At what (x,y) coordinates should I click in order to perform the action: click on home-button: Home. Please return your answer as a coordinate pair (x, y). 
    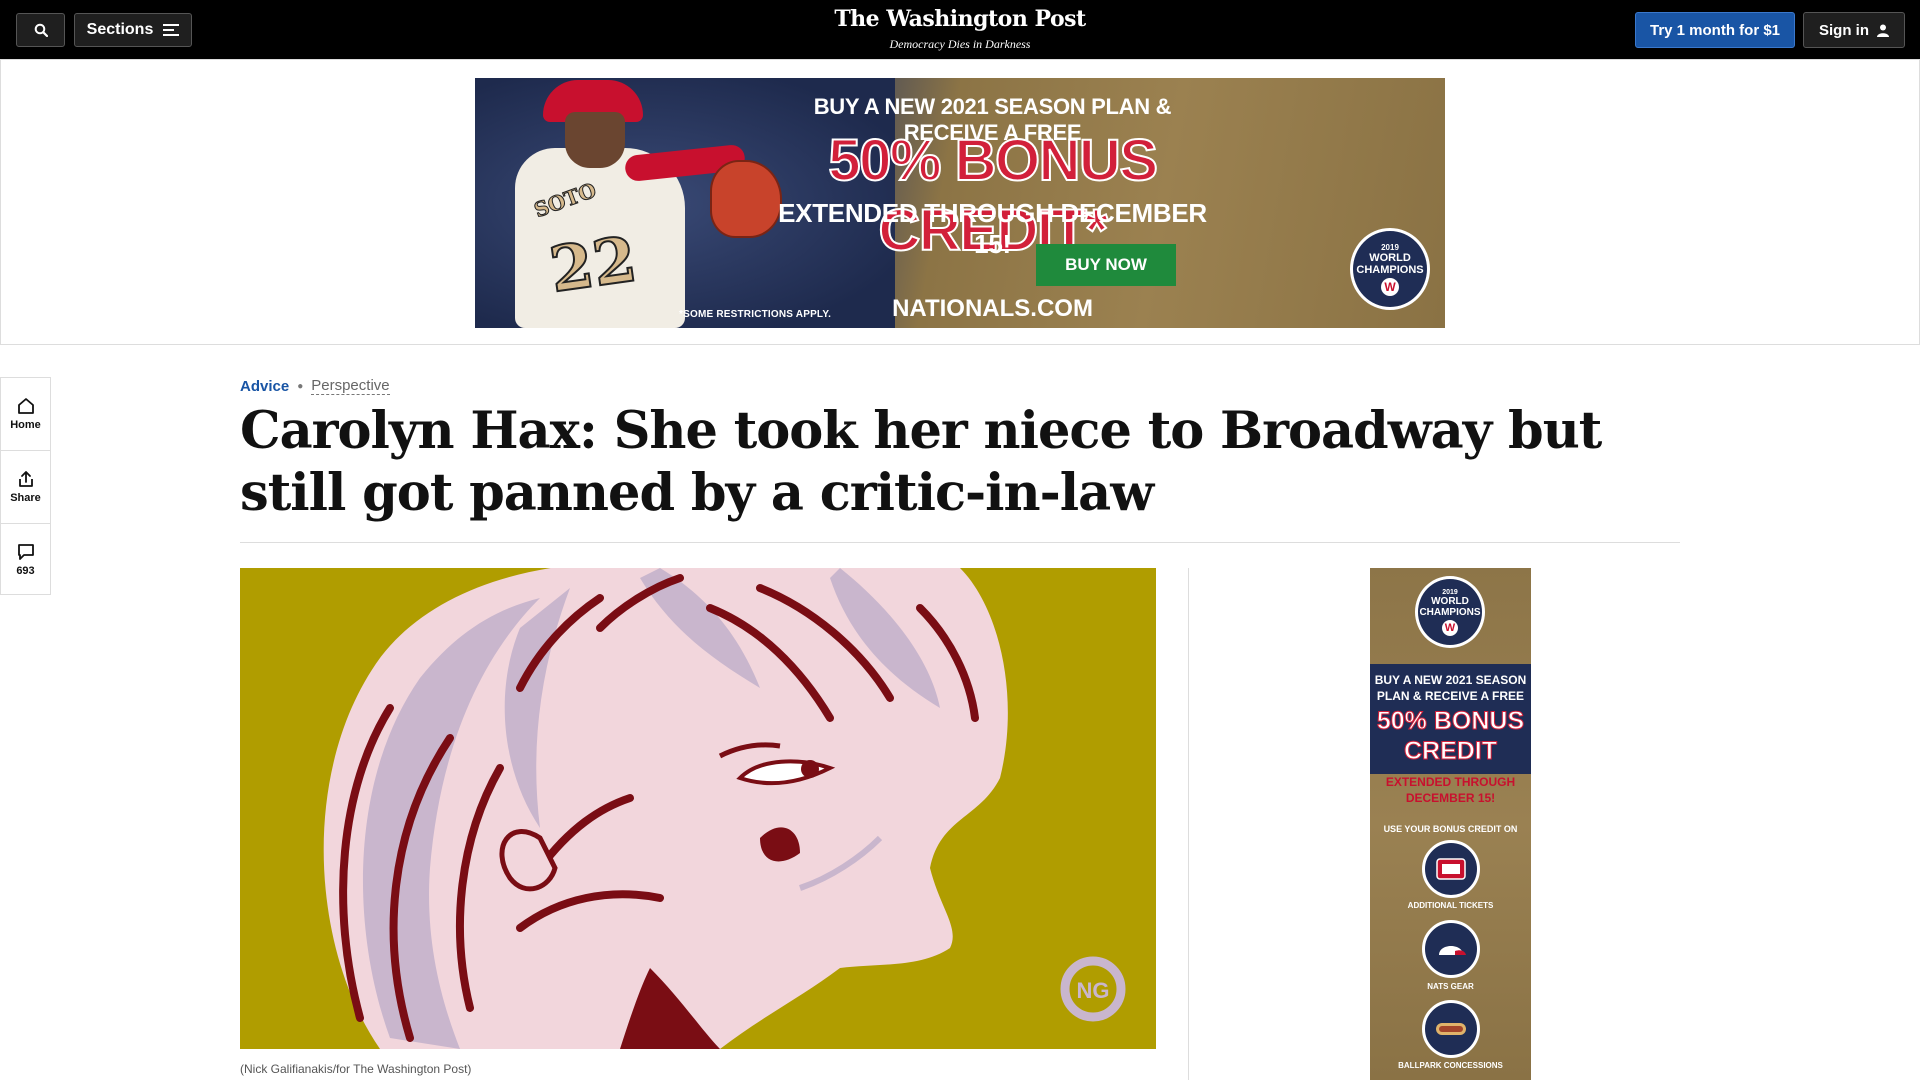
    Looking at the image, I should click on (25, 414).